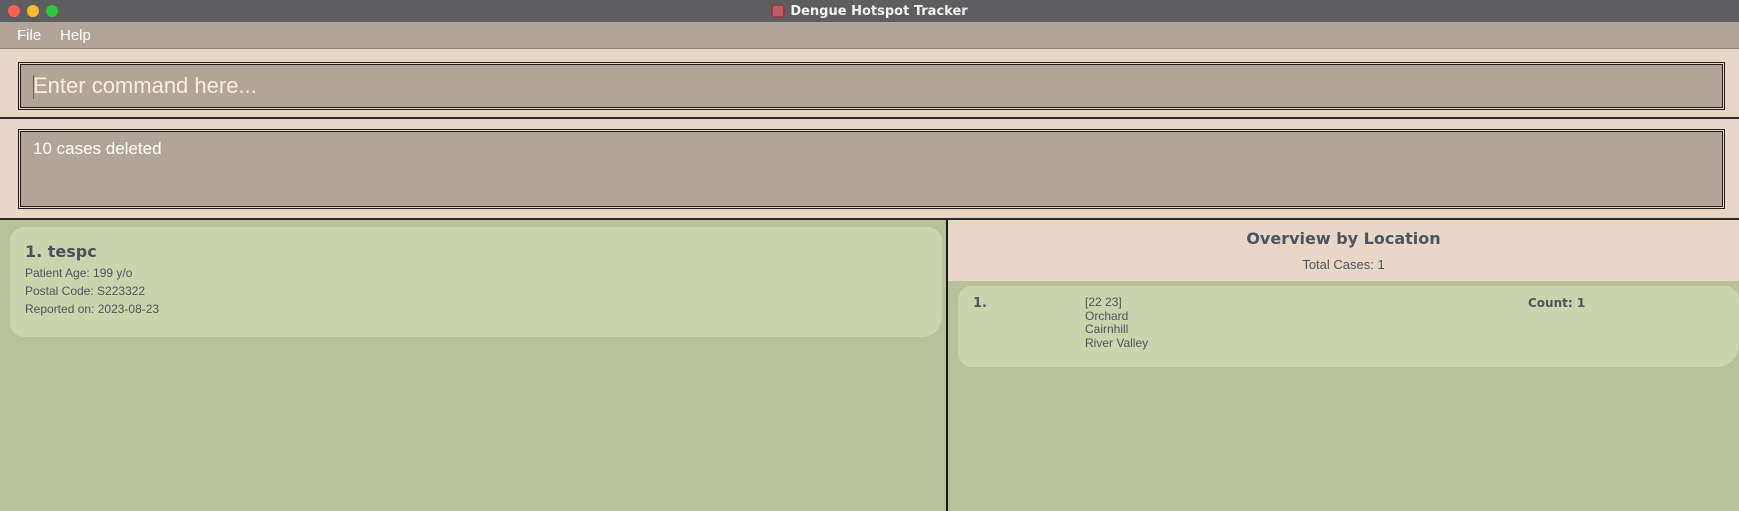 The width and height of the screenshot is (1739, 511). I want to click on location-count: Count: 1, so click(1557, 303).